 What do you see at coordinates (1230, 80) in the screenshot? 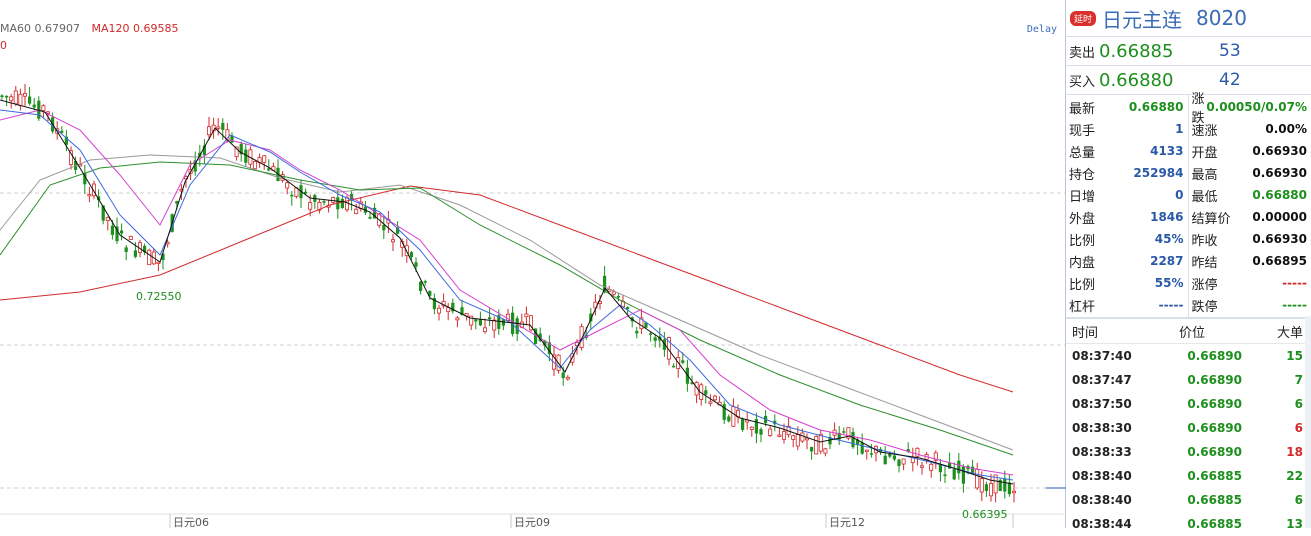
I see `buy-volume: 42` at bounding box center [1230, 80].